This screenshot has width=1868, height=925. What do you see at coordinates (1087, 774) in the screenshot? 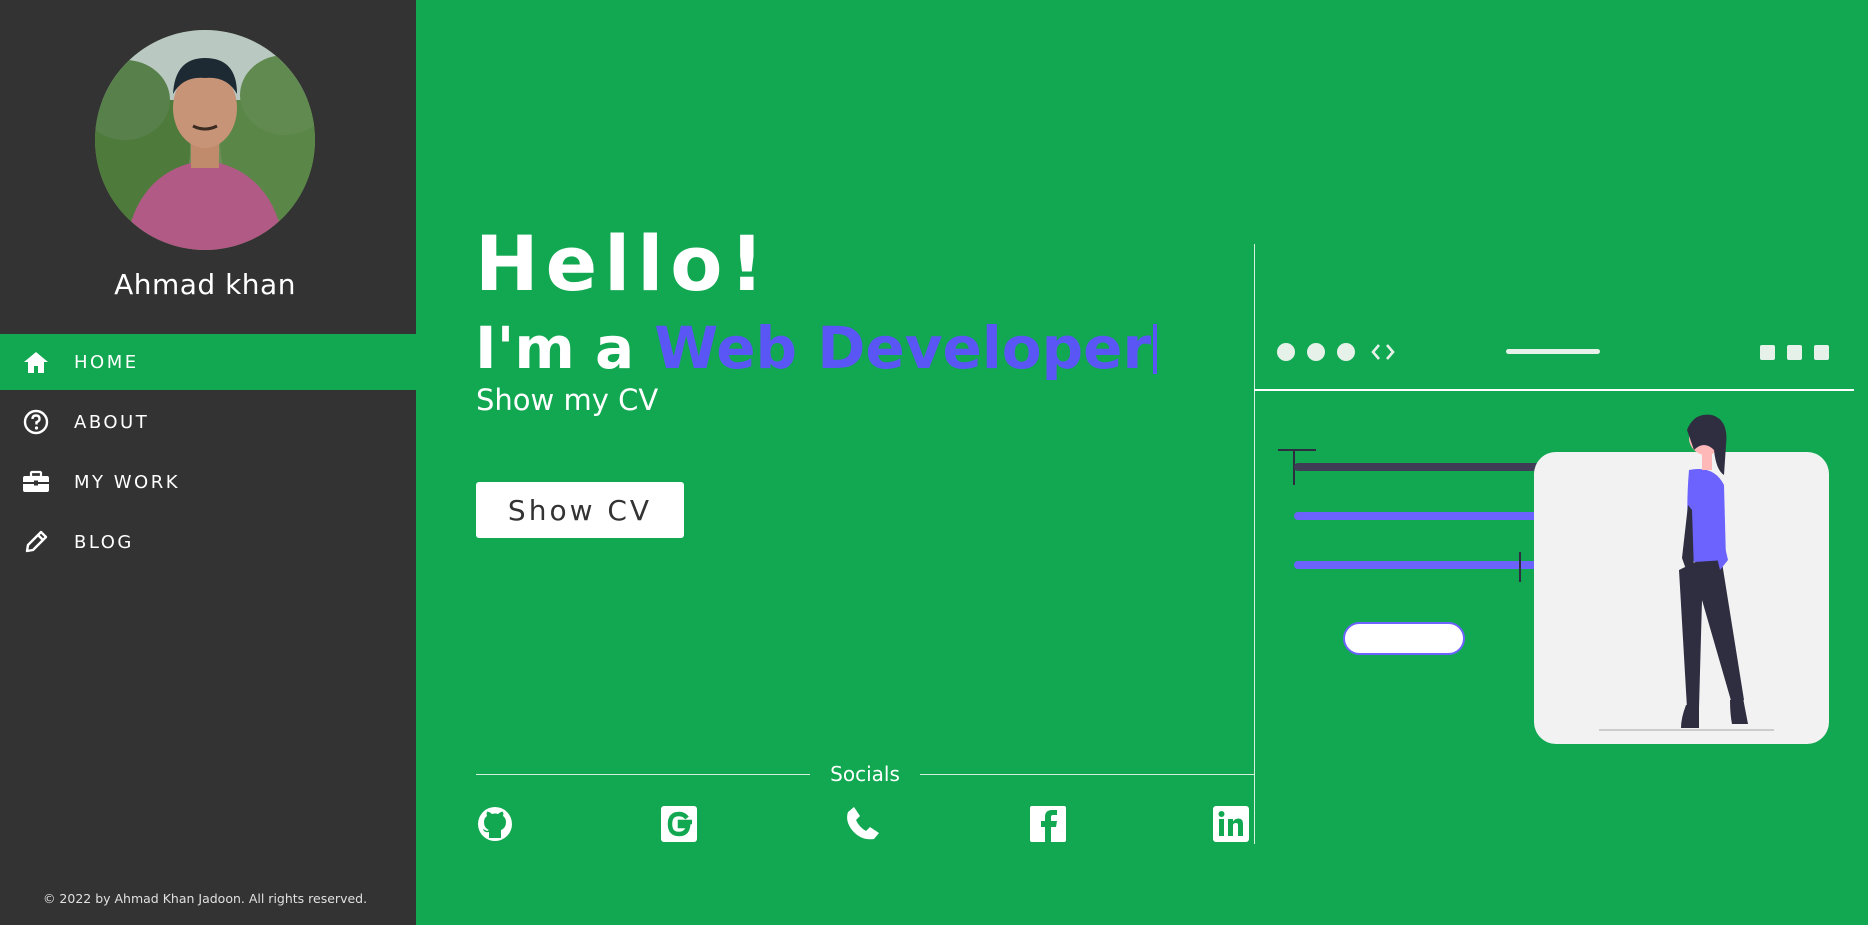
I see `socials-divider-right` at bounding box center [1087, 774].